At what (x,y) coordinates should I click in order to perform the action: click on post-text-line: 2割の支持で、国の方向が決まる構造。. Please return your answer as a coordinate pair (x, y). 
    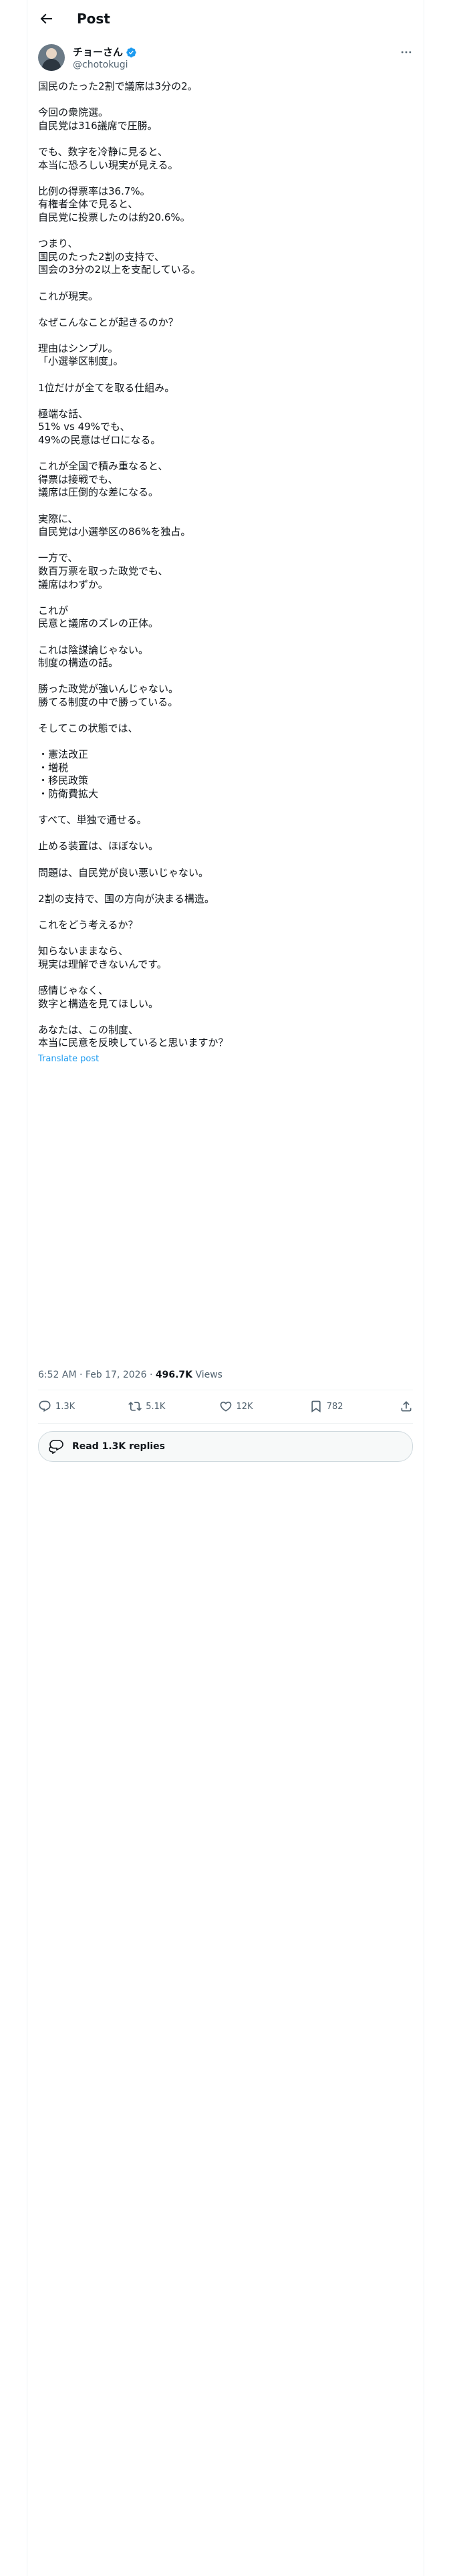
    Looking at the image, I should click on (126, 898).